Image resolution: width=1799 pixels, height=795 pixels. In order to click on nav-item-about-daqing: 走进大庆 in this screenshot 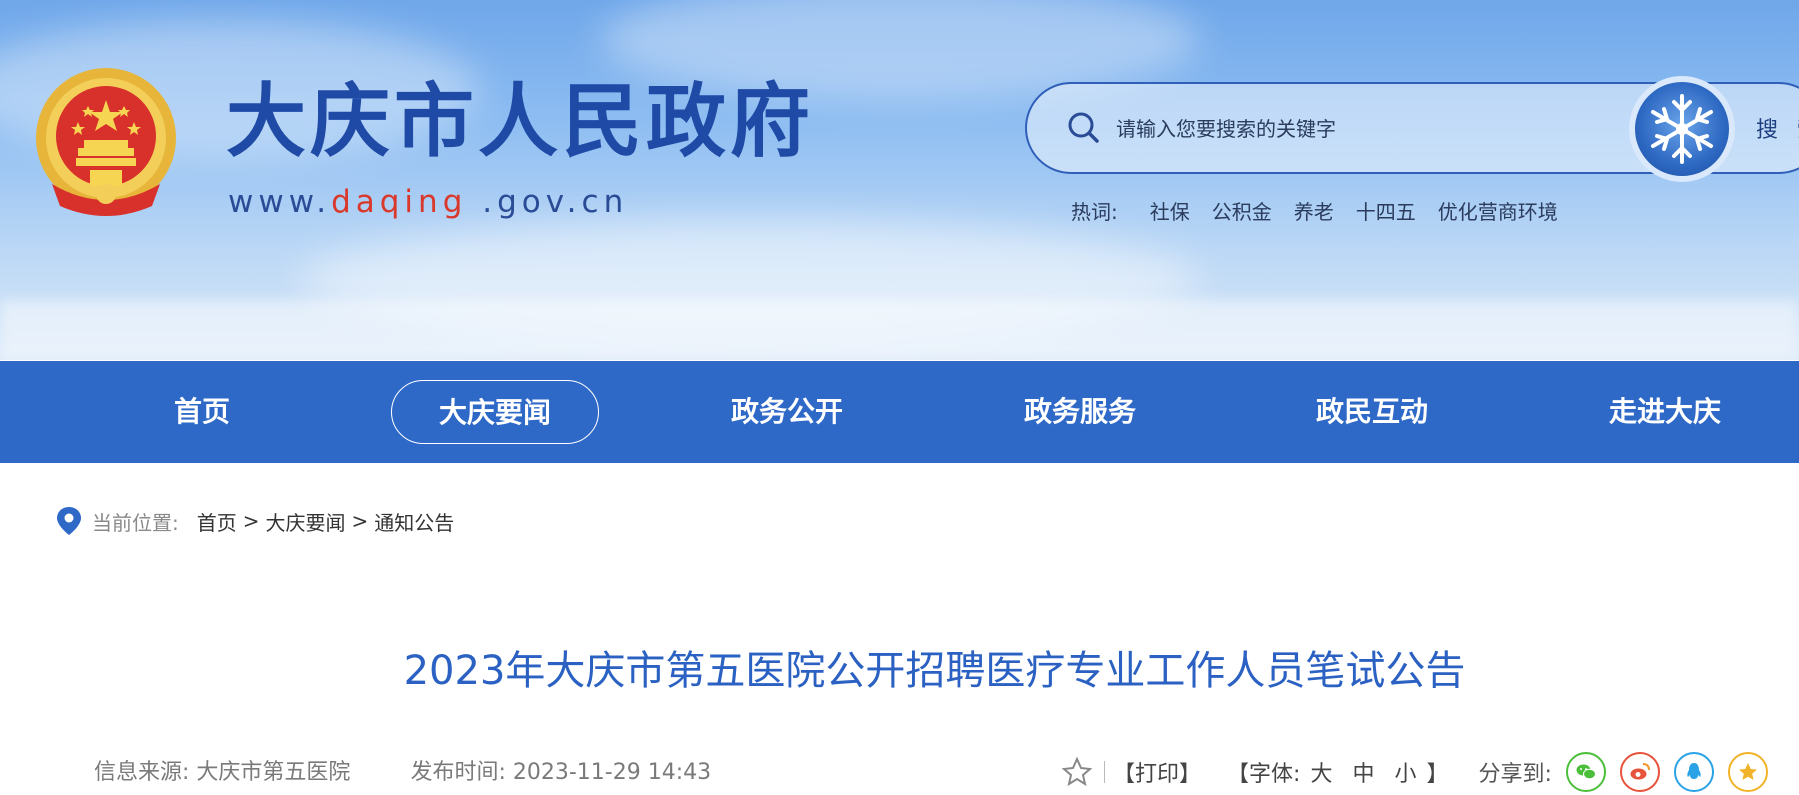, I will do `click(1665, 412)`.